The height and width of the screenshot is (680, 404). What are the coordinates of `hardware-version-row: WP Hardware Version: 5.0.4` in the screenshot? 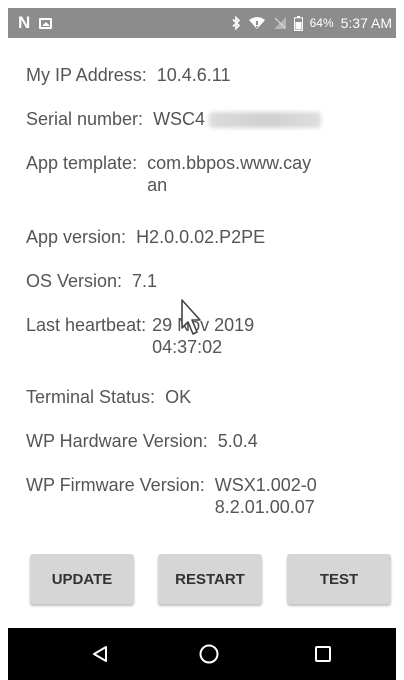 It's located at (142, 441).